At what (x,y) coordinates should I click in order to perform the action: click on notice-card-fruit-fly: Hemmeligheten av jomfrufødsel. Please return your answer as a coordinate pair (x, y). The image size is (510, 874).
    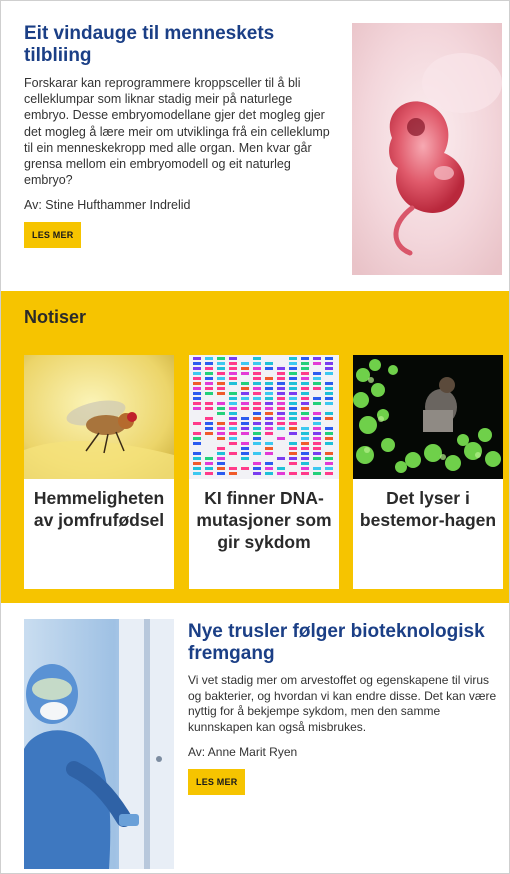
    Looking at the image, I should click on (99, 472).